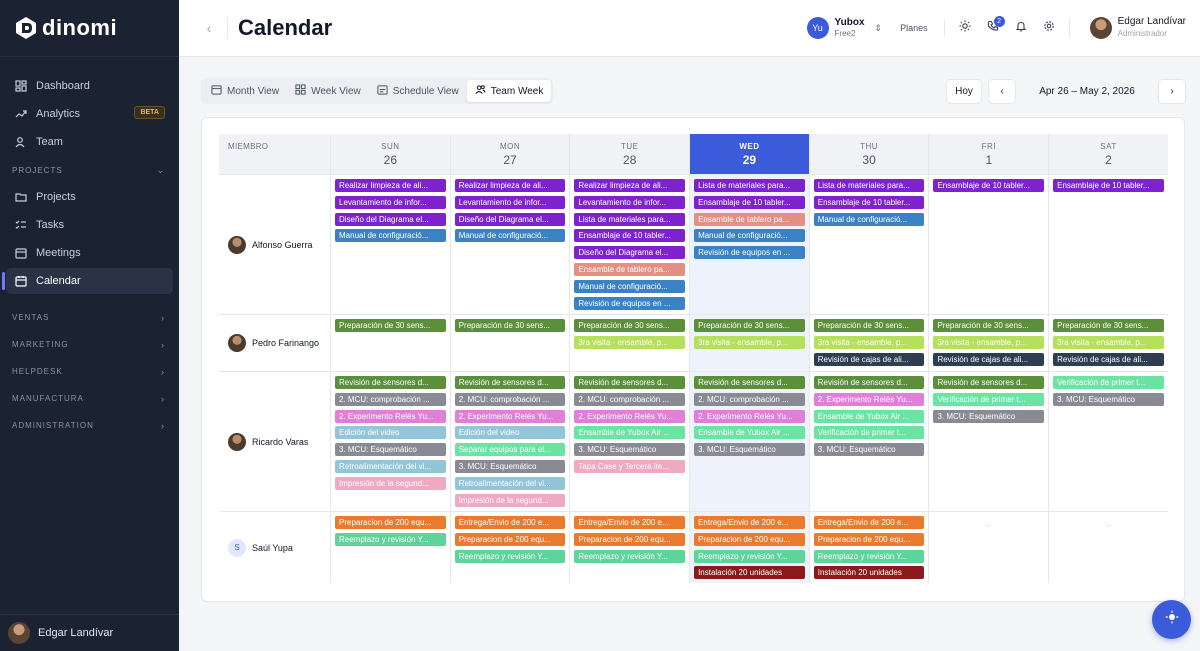  Describe the element at coordinates (328, 91) in the screenshot. I see `tab-week-view: Week View` at that location.